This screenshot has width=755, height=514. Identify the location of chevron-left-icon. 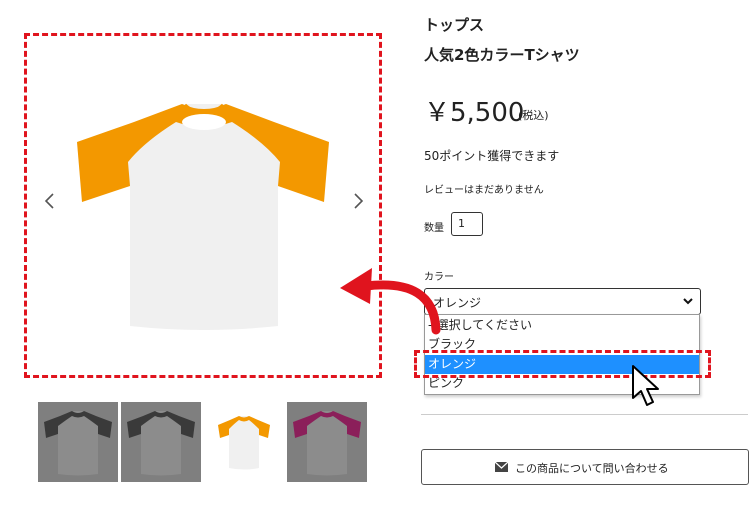
(50, 201).